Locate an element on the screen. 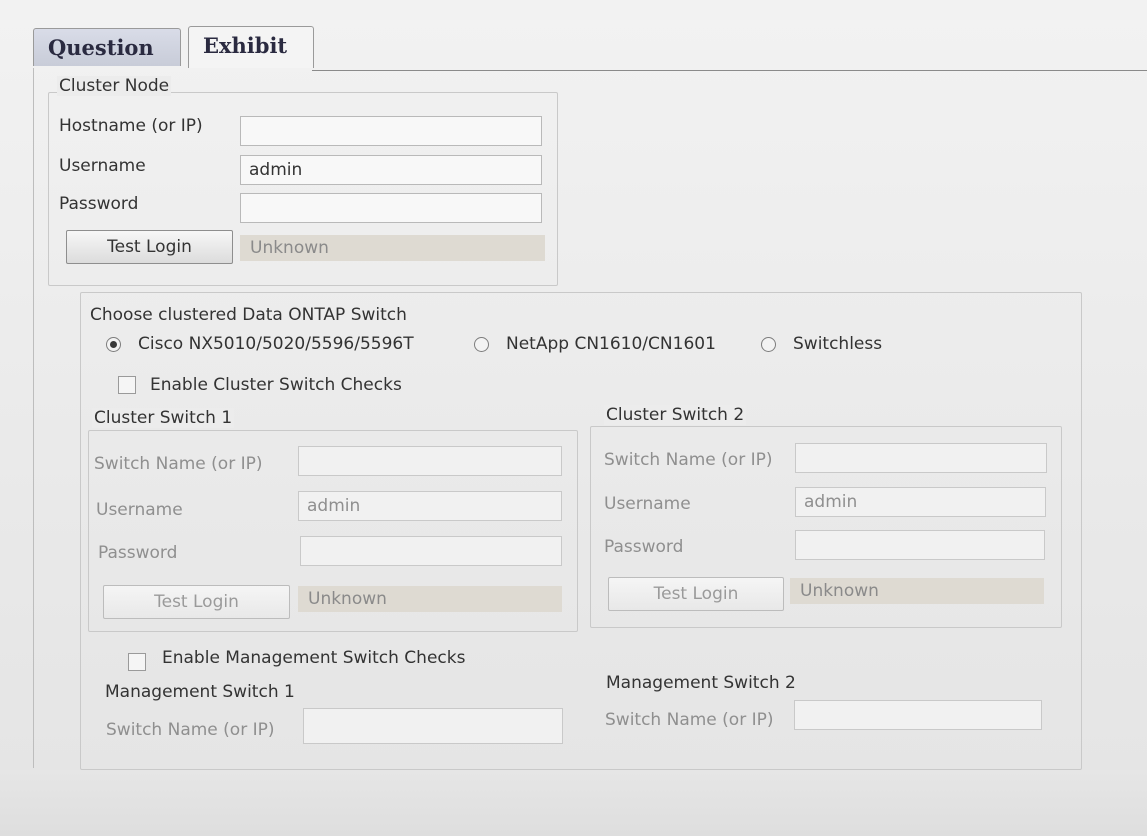 This screenshot has width=1147, height=836. ms1-switch-name-input is located at coordinates (433, 726).